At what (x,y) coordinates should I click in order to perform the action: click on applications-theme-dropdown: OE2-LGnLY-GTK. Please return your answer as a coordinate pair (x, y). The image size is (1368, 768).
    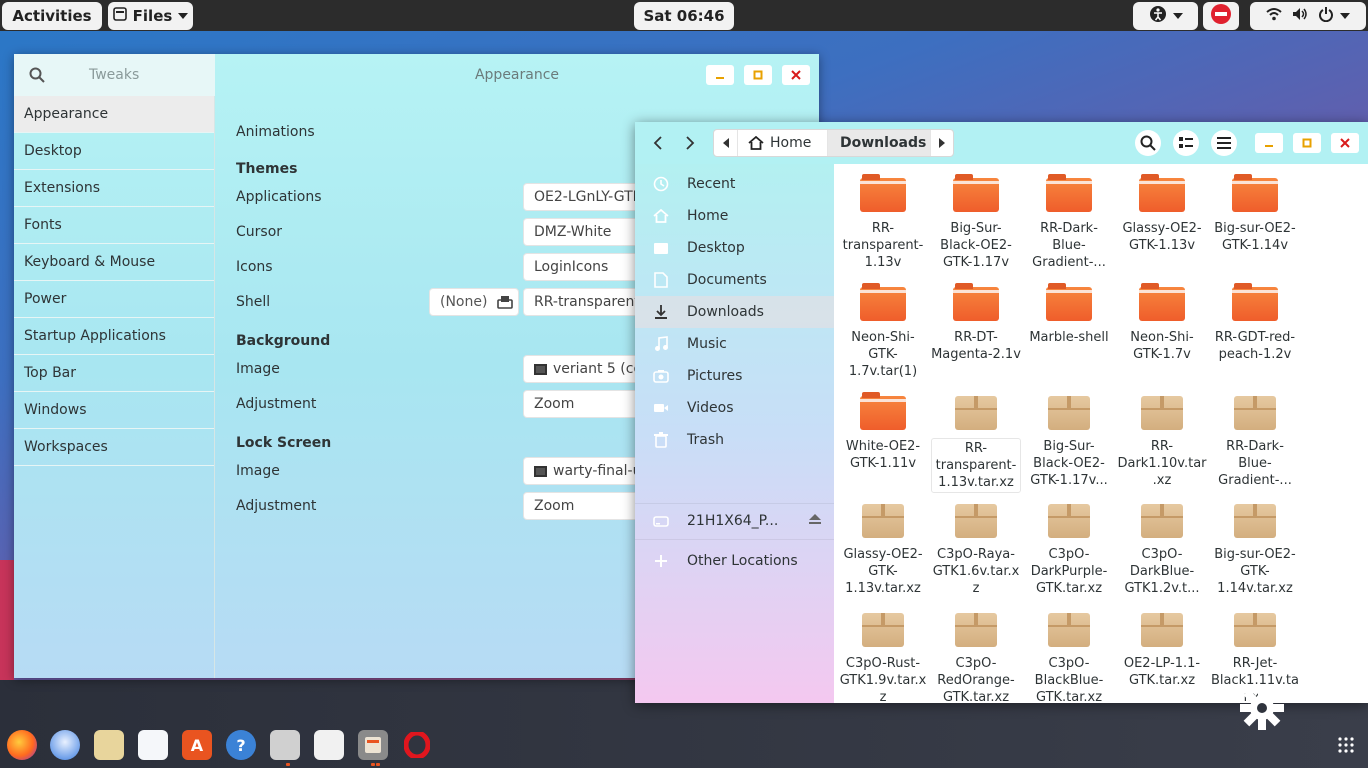
    Looking at the image, I should click on (588, 197).